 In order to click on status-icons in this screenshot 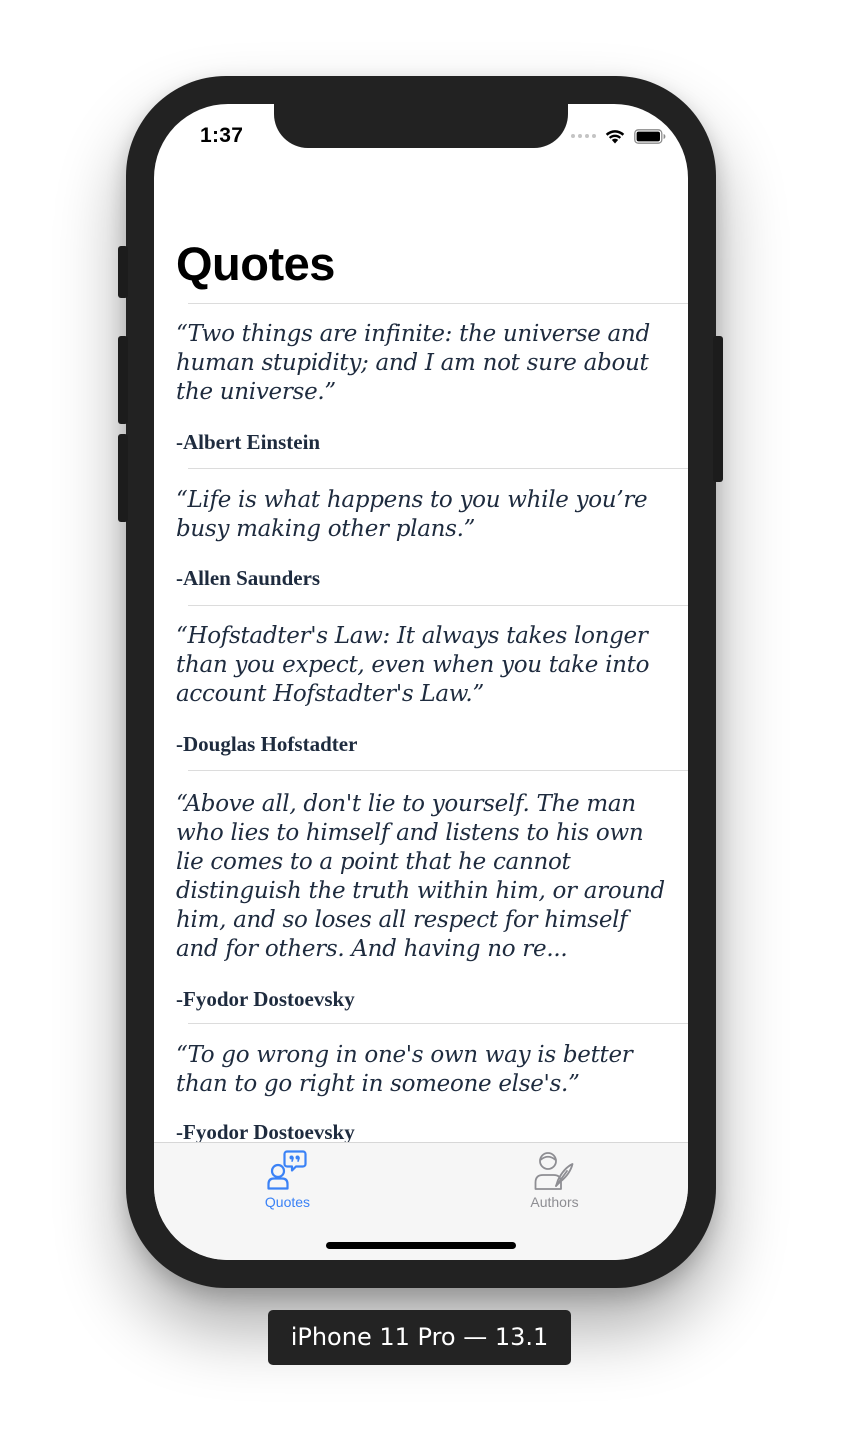, I will do `click(618, 136)`.